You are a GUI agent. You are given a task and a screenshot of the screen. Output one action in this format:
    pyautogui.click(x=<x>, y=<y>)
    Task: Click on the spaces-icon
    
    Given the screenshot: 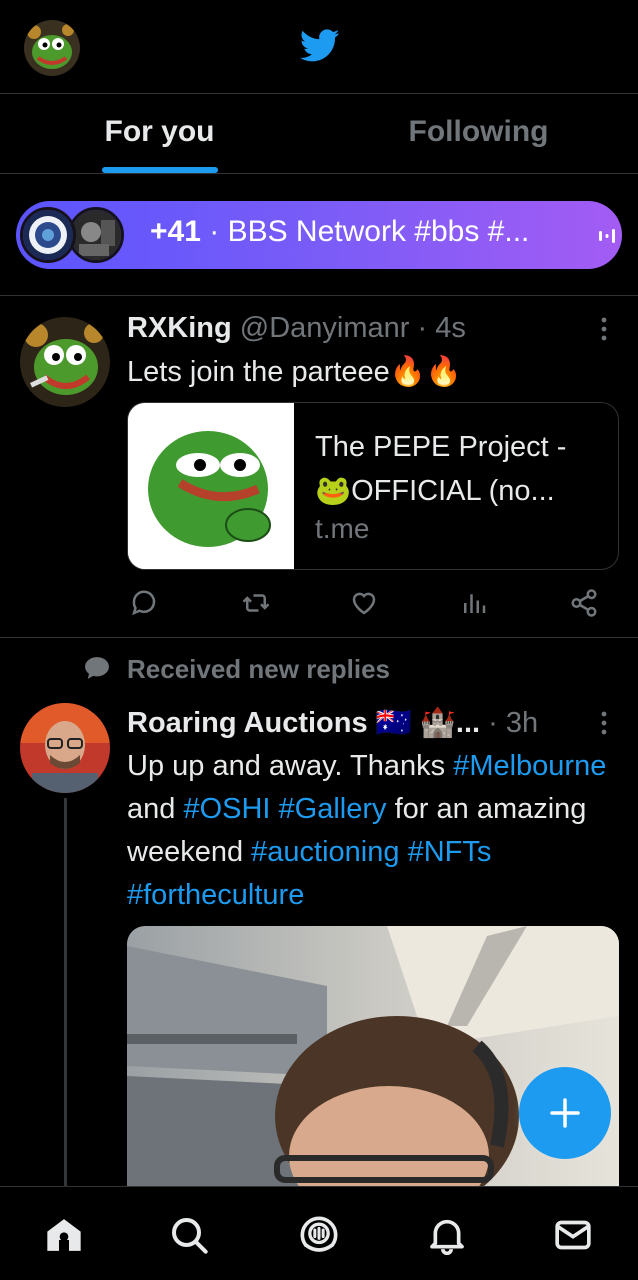 What is the action you would take?
    pyautogui.click(x=319, y=1235)
    